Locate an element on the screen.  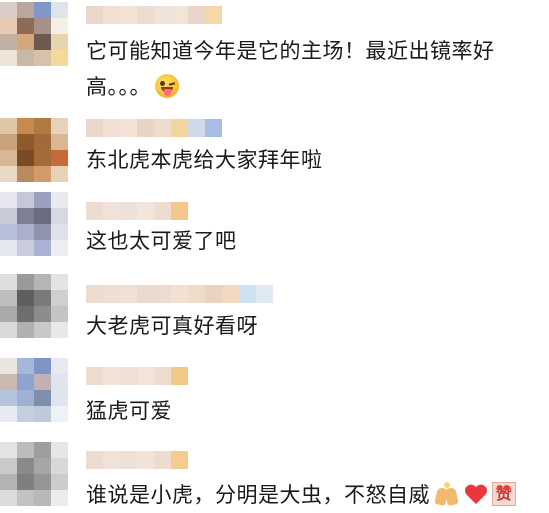
comment-text-content: 大老虎可真好看呀 is located at coordinates (172, 326).